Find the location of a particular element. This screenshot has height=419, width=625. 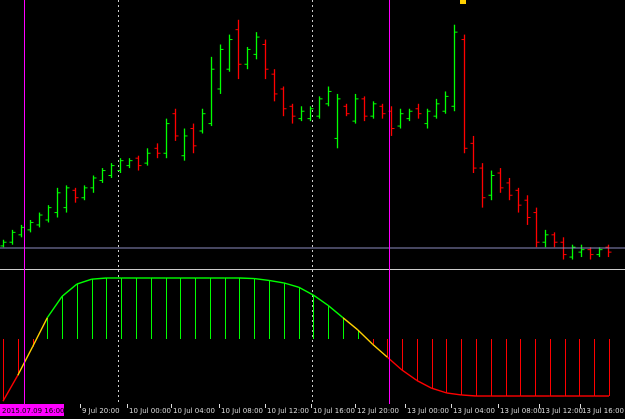

top-right-marker is located at coordinates (463, 2).